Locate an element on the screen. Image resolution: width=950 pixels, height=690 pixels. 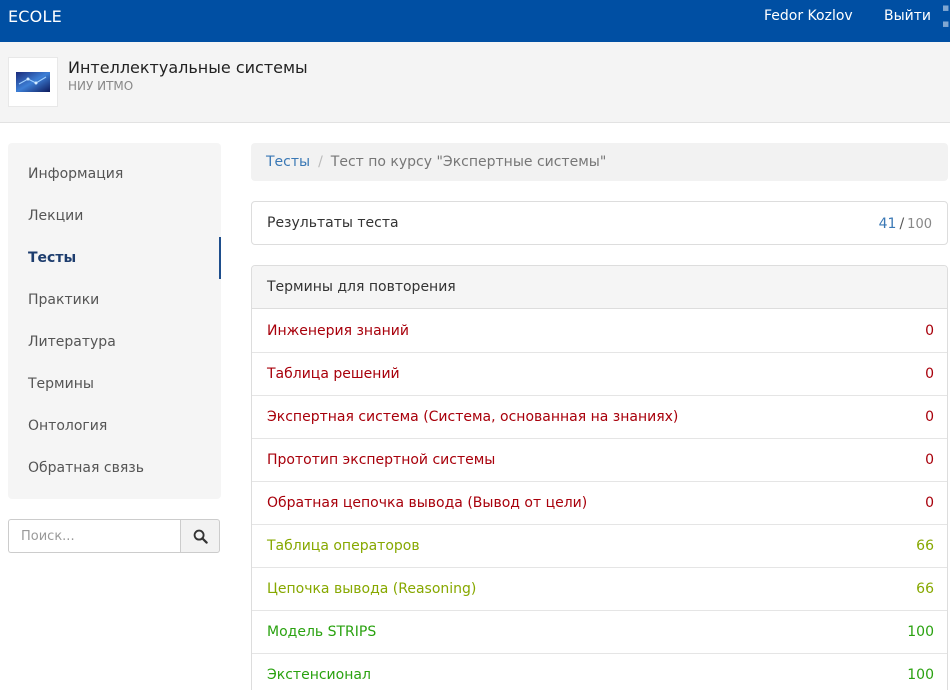
term-name: Прототип экспертной системы is located at coordinates (381, 460).